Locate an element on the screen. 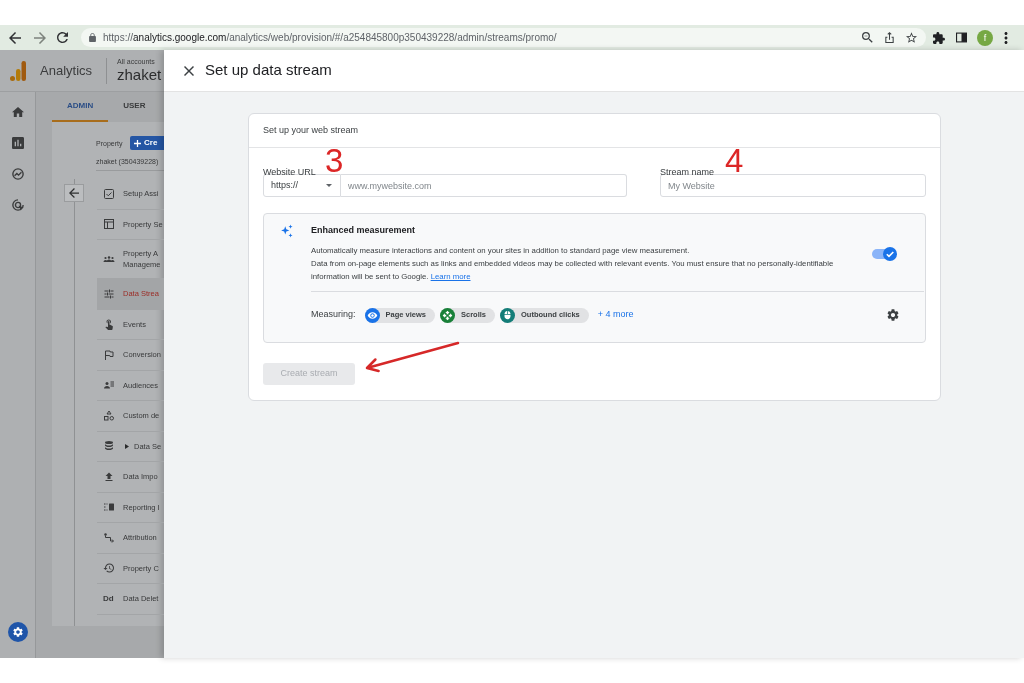 The image size is (1024, 683). shapes-icon is located at coordinates (109, 415).